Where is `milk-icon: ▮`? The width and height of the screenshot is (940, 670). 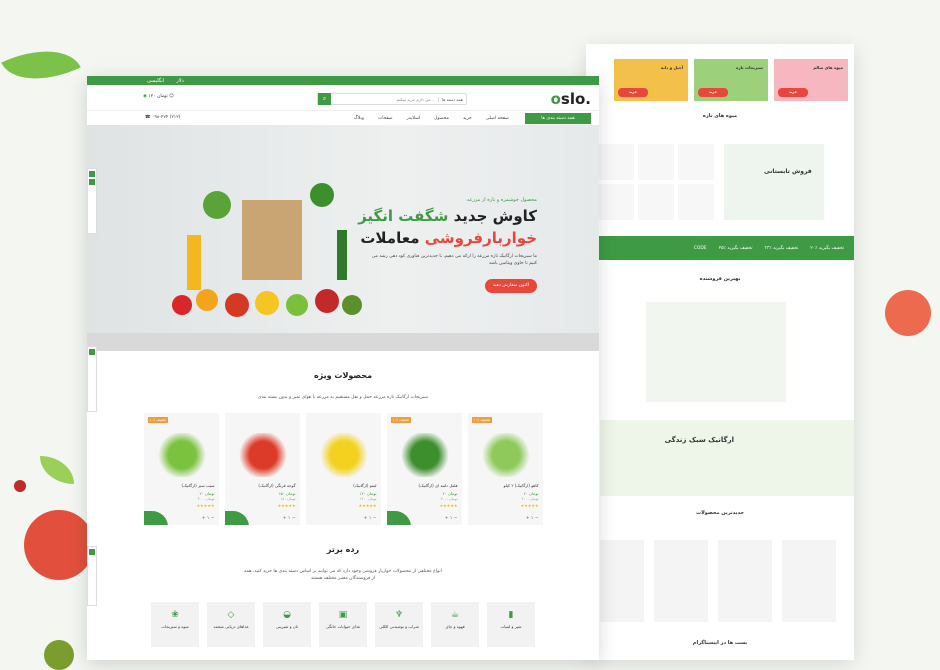
milk-icon: ▮ is located at coordinates (511, 615).